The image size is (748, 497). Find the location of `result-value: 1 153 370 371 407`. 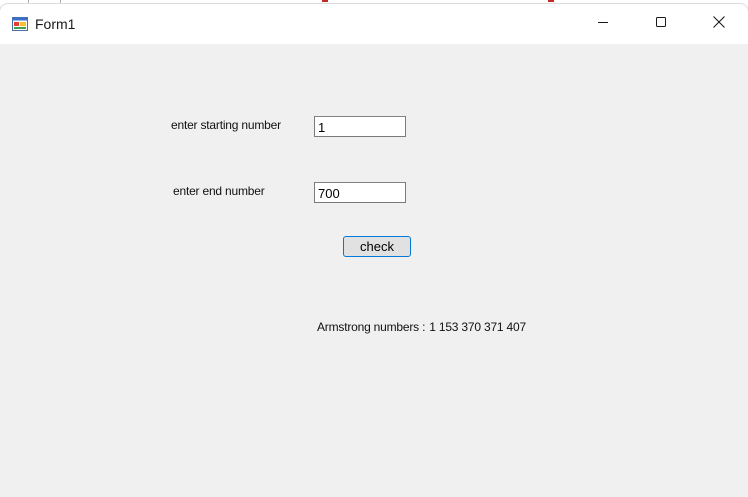

result-value: 1 153 370 371 407 is located at coordinates (477, 327).